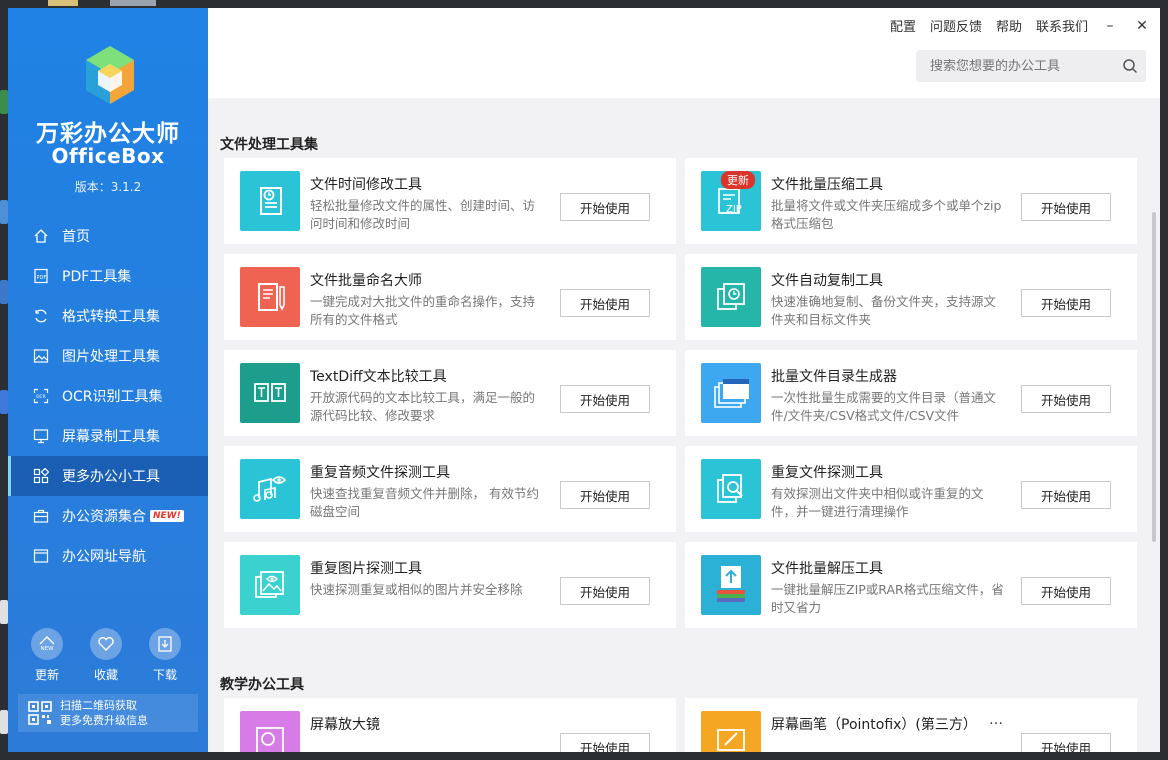  What do you see at coordinates (827, 473) in the screenshot?
I see `tool-title: 重复文件探测工具` at bounding box center [827, 473].